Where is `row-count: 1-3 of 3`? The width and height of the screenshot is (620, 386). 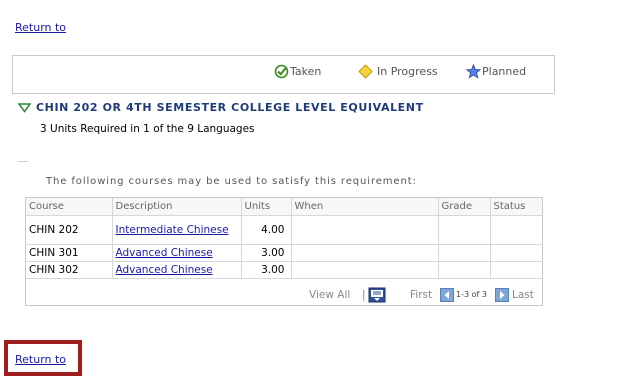
row-count: 1-3 of 3 is located at coordinates (471, 294).